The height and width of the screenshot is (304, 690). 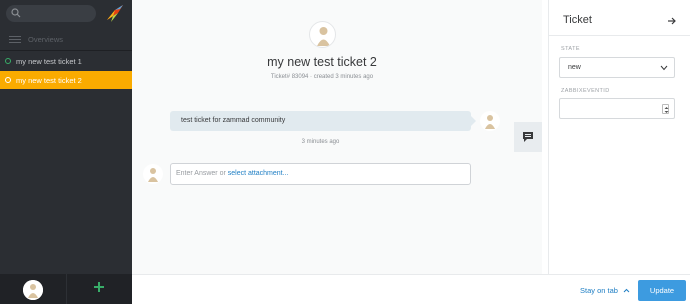 I want to click on list-icon, so click(x=15, y=39).